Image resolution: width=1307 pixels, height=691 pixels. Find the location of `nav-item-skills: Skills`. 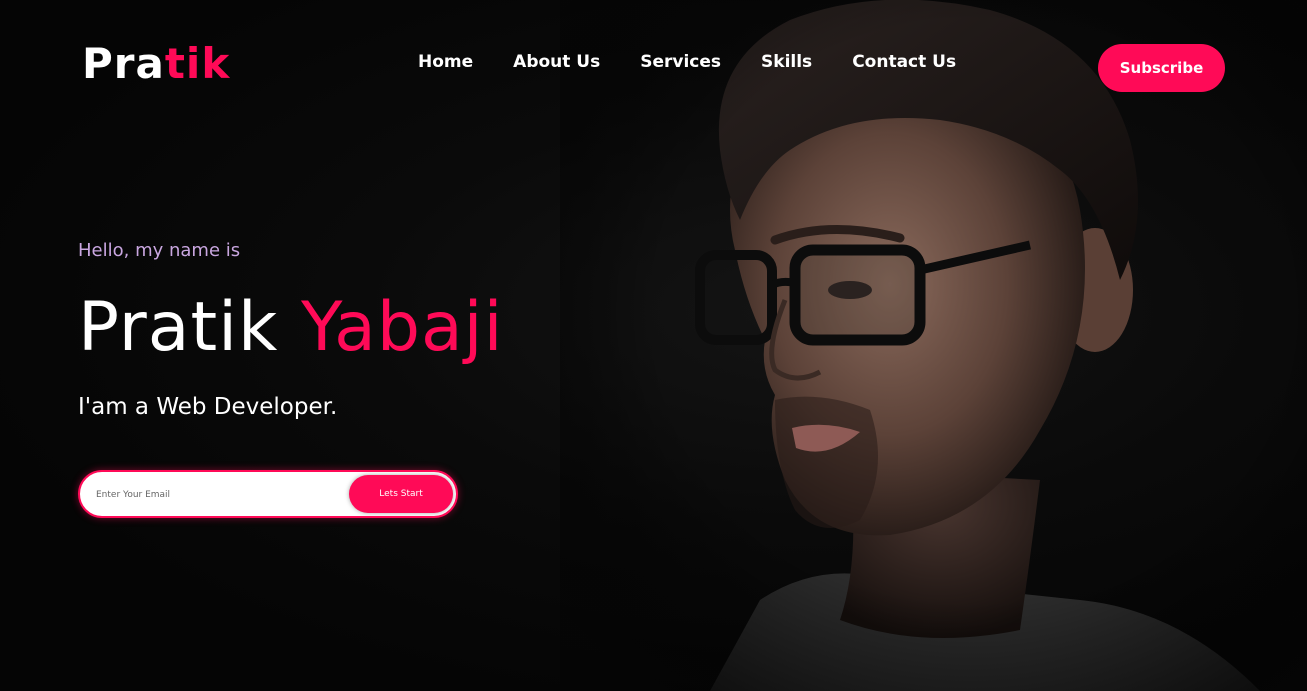

nav-item-skills: Skills is located at coordinates (786, 62).